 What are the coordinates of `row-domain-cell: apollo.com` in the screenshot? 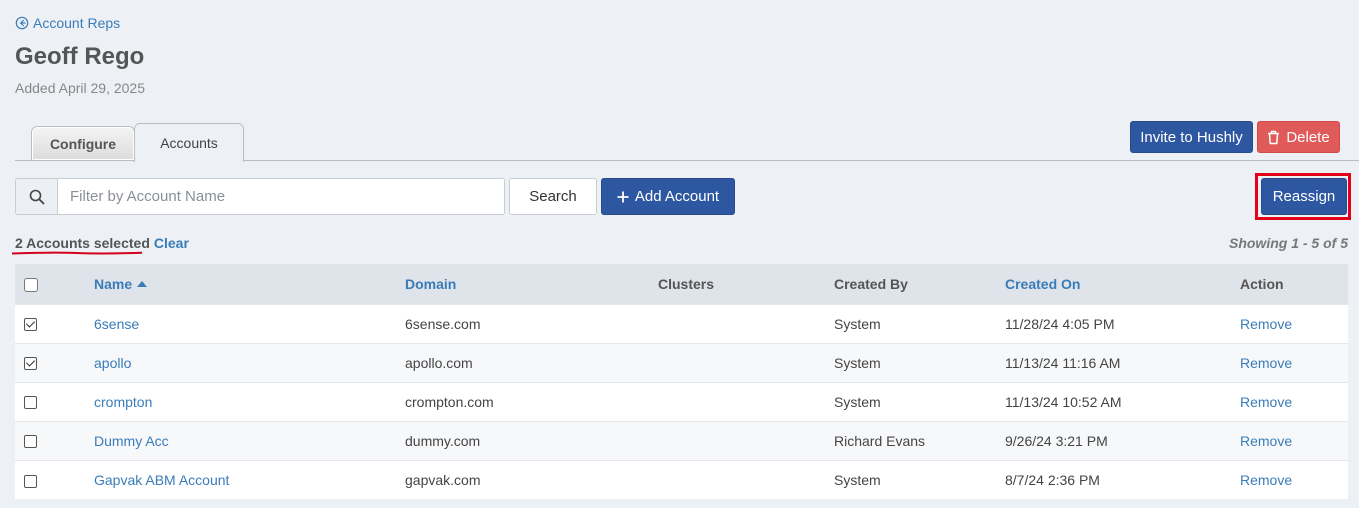 It's located at (531, 362).